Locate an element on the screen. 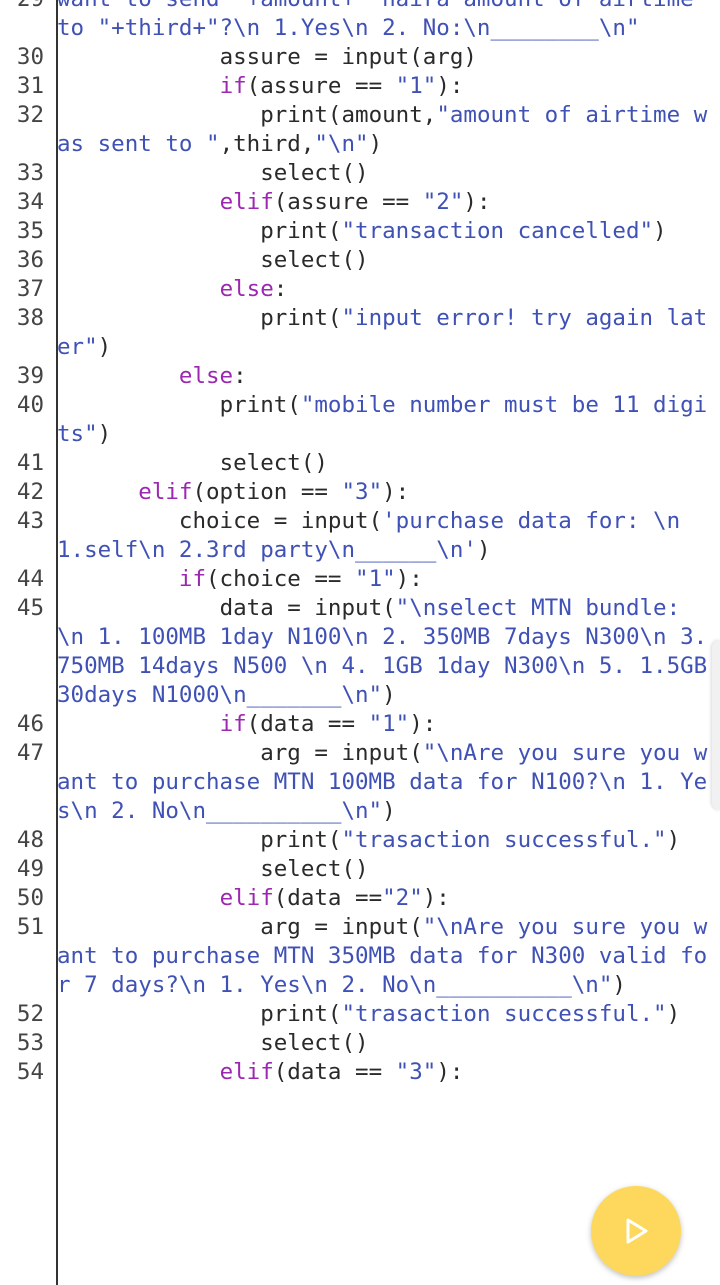 The width and height of the screenshot is (720, 1285). code-token: arg = input( is located at coordinates (240, 927).